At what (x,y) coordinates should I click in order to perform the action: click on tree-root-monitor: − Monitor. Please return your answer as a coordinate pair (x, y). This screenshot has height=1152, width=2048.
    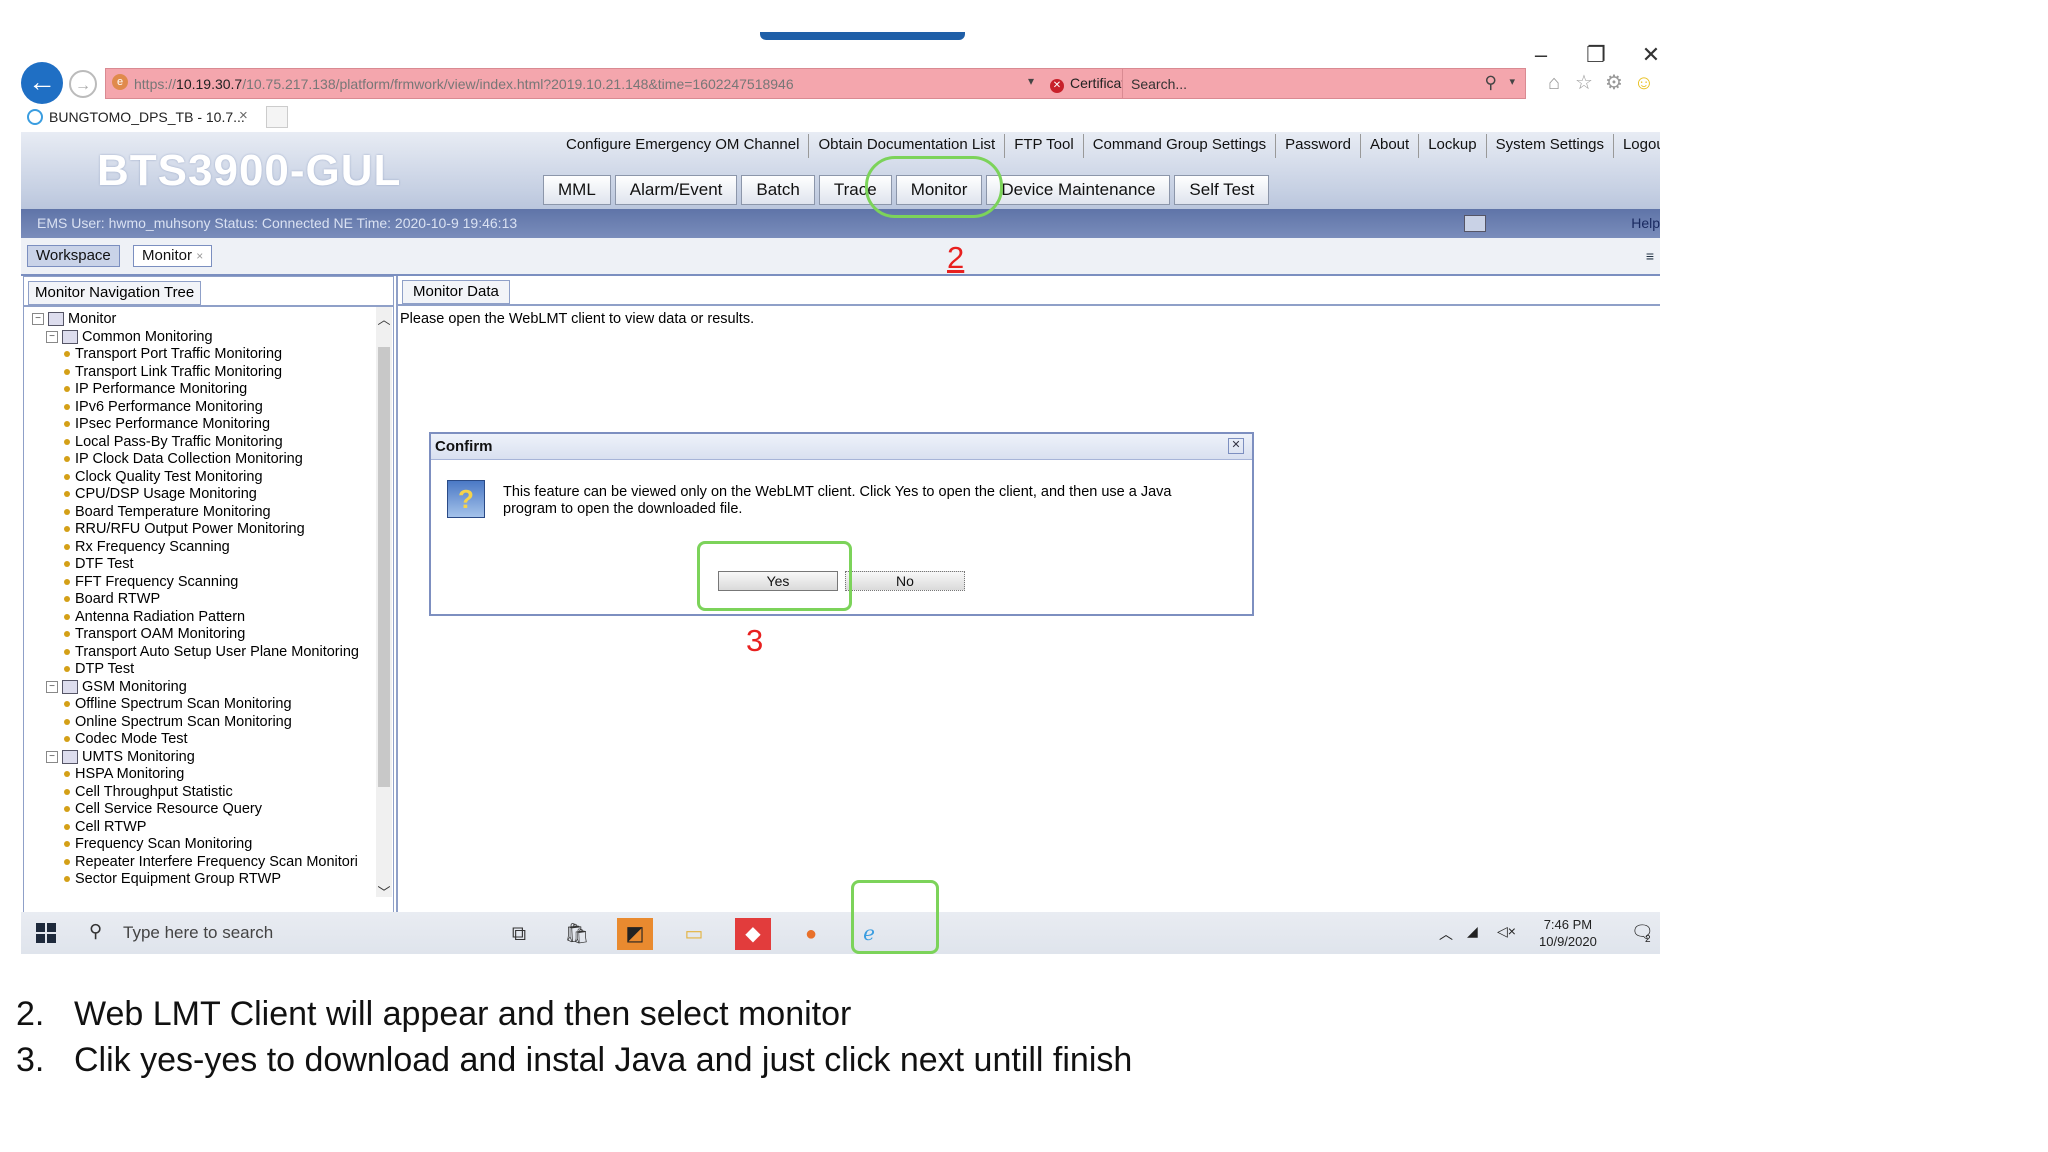
    Looking at the image, I should click on (74, 319).